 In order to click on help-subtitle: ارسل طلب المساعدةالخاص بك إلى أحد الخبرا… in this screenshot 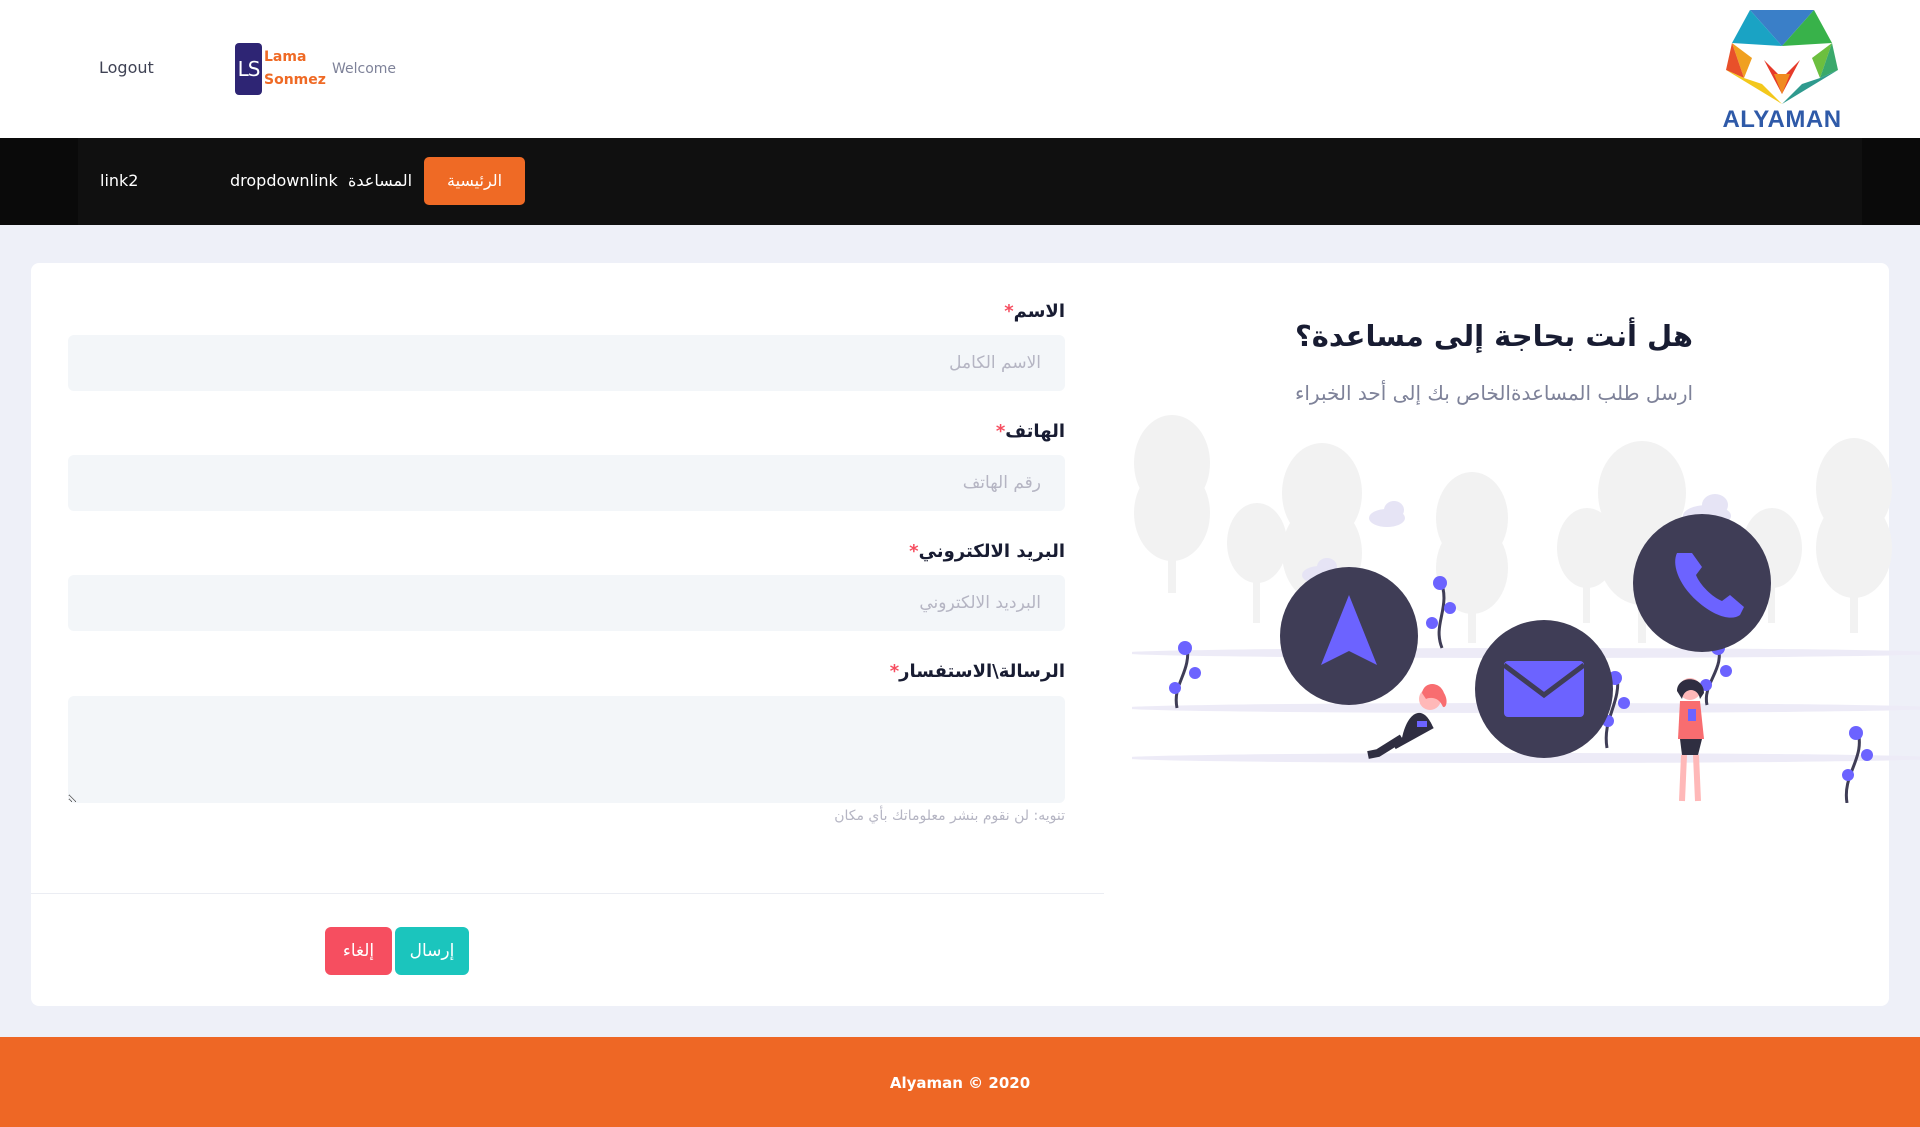, I will do `click(1494, 393)`.